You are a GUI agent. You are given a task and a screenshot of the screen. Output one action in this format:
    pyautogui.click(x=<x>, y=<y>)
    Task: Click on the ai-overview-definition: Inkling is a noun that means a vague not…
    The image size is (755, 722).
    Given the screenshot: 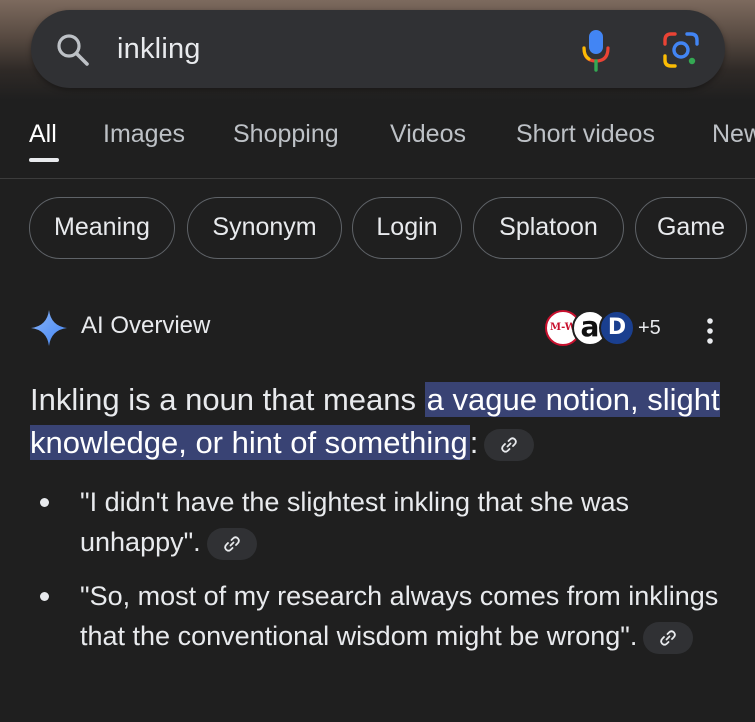 What is the action you would take?
    pyautogui.click(x=380, y=421)
    